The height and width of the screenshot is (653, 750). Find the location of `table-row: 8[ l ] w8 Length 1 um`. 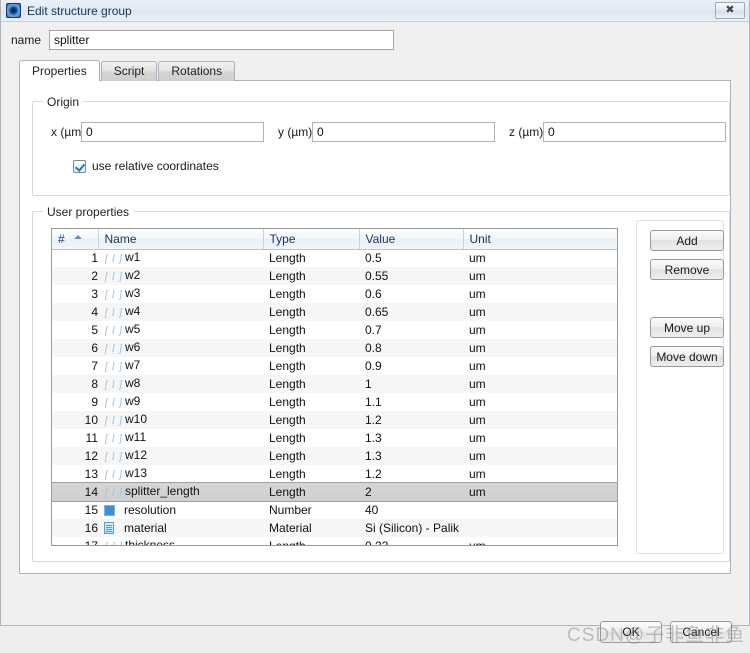

table-row: 8[ l ] w8 Length 1 um is located at coordinates (334, 384).